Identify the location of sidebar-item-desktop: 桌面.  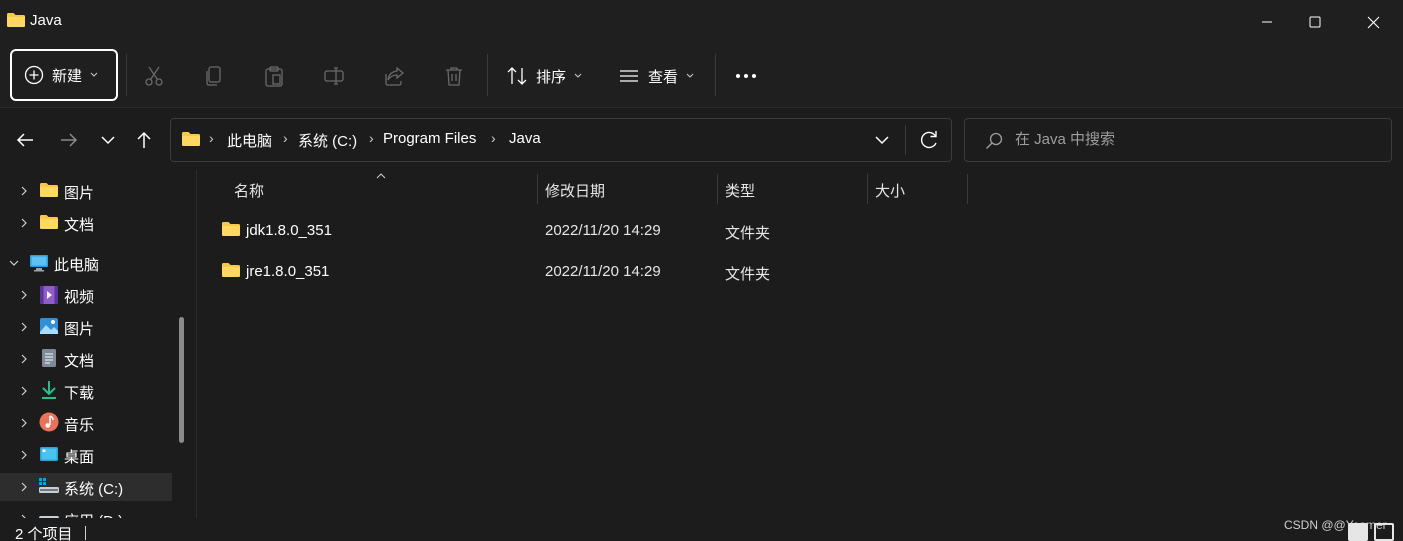
(86, 455).